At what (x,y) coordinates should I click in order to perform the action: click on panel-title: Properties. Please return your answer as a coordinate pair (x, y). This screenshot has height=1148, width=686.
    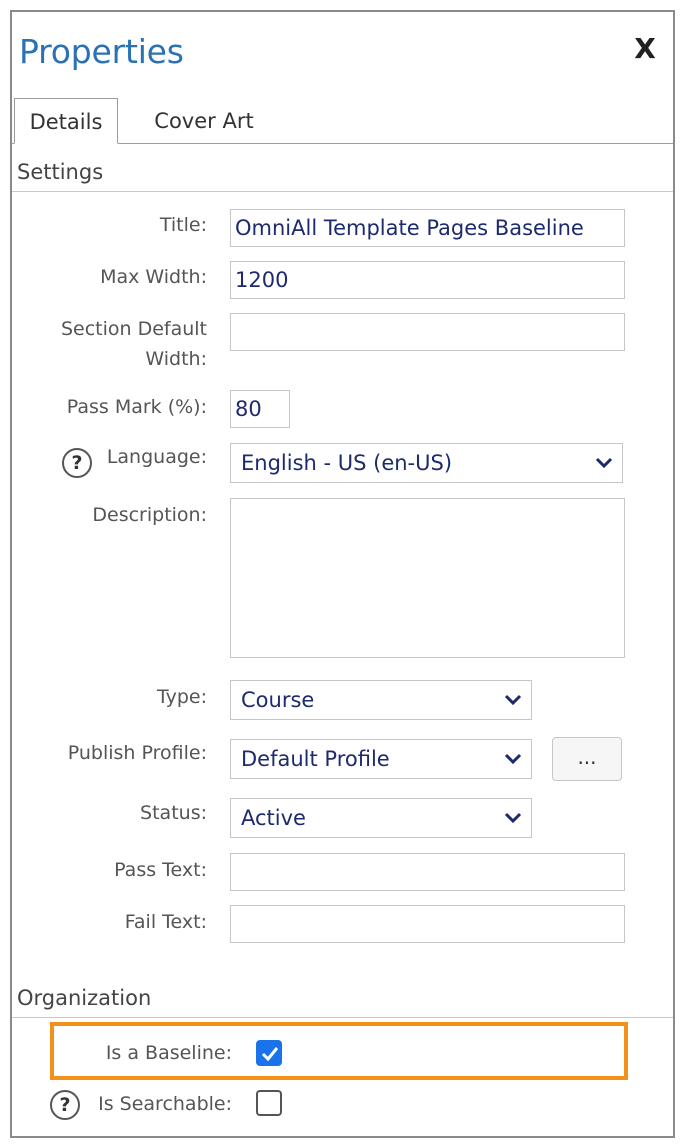
    Looking at the image, I should click on (101, 51).